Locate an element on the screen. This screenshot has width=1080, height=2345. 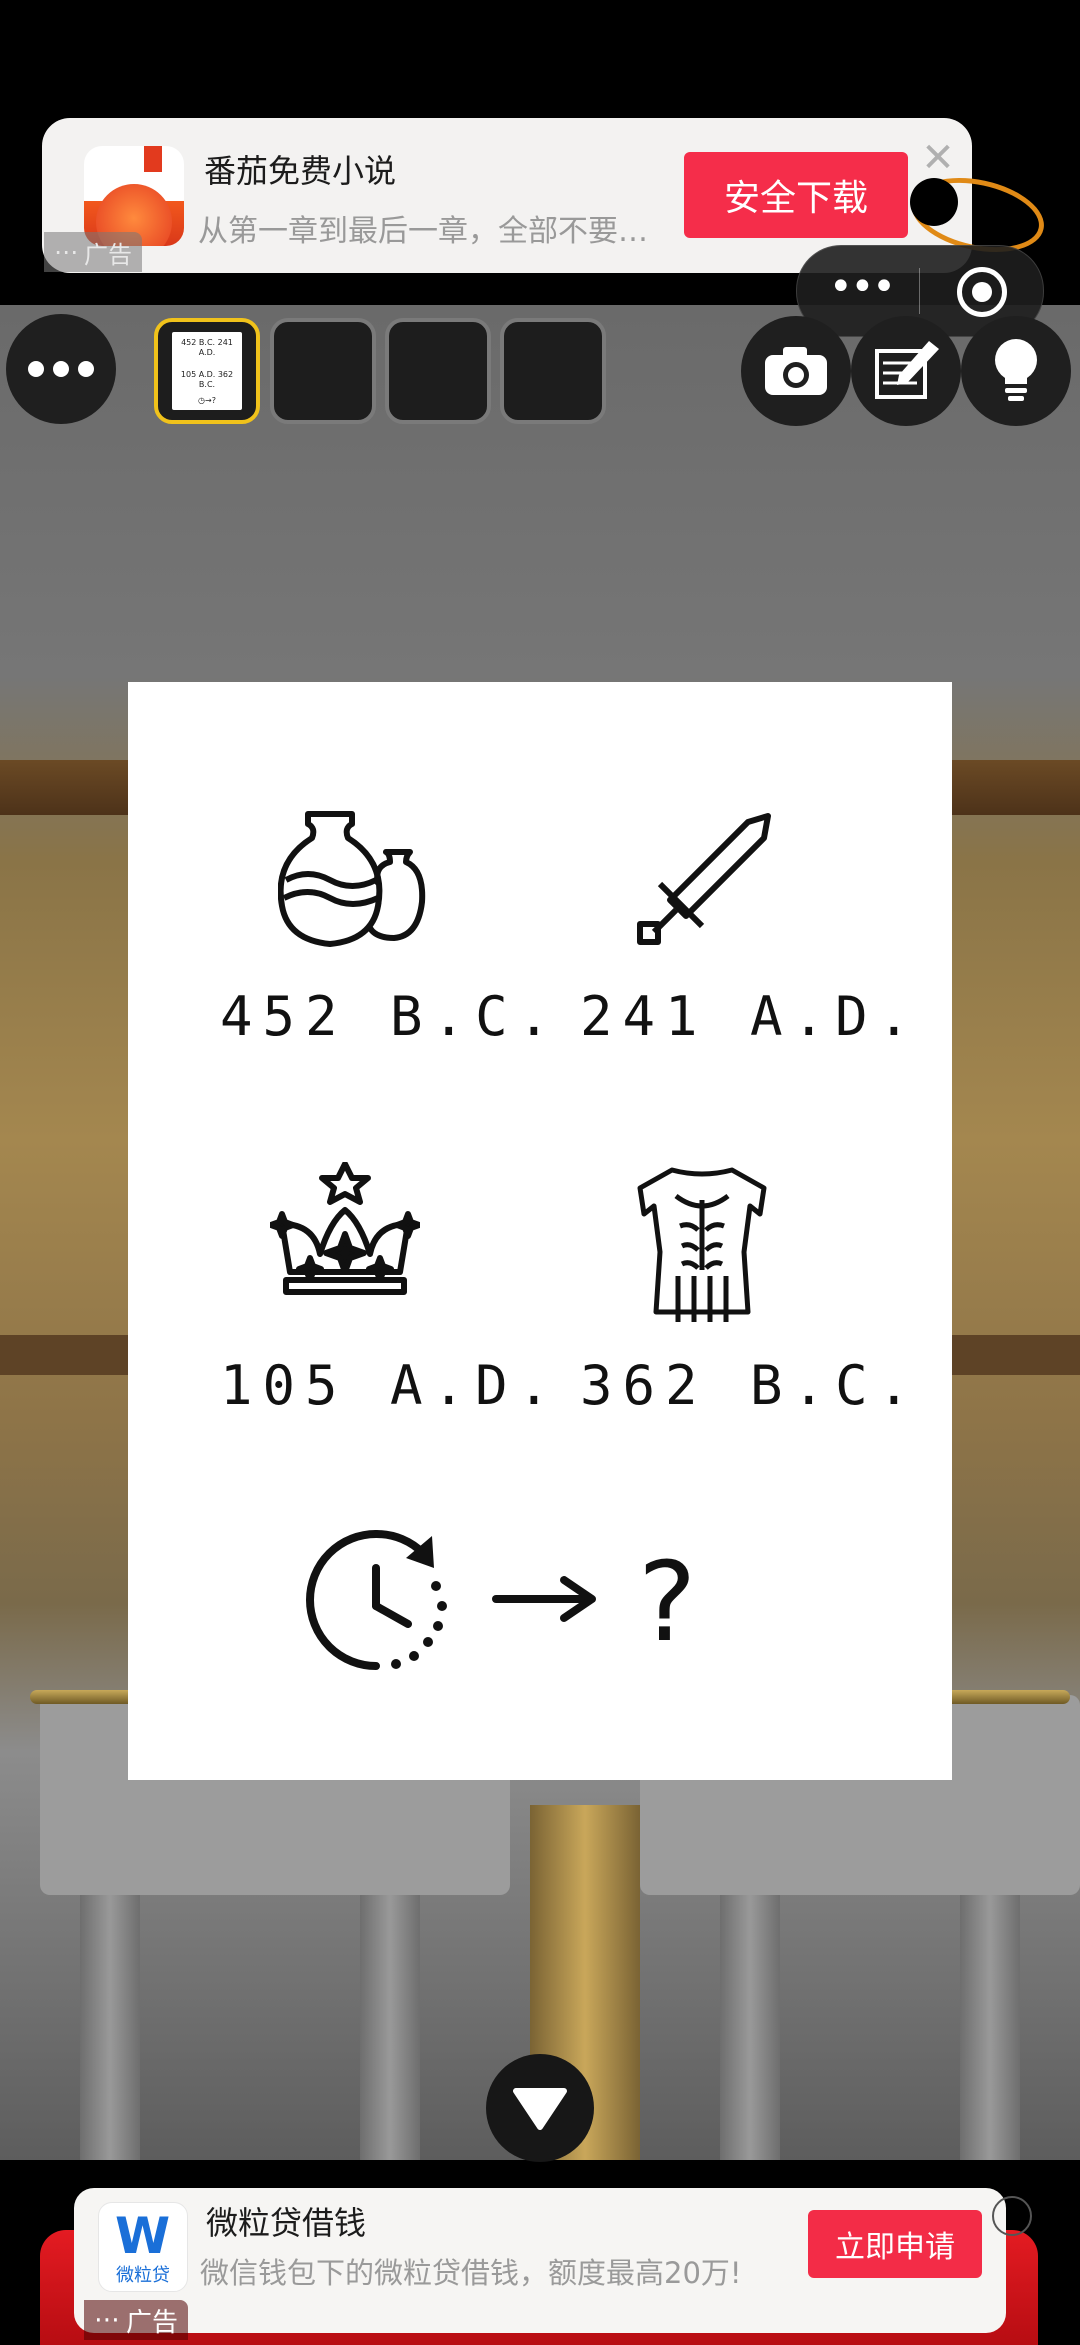
apply-now-button: 立即申请 is located at coordinates (895, 2244).